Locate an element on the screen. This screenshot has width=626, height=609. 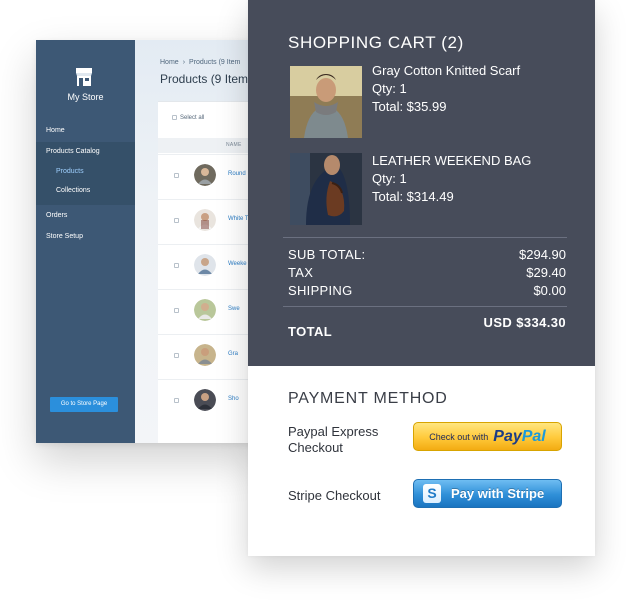
item-name: LEATHER WEEKEND BAG is located at coordinates (451, 160).